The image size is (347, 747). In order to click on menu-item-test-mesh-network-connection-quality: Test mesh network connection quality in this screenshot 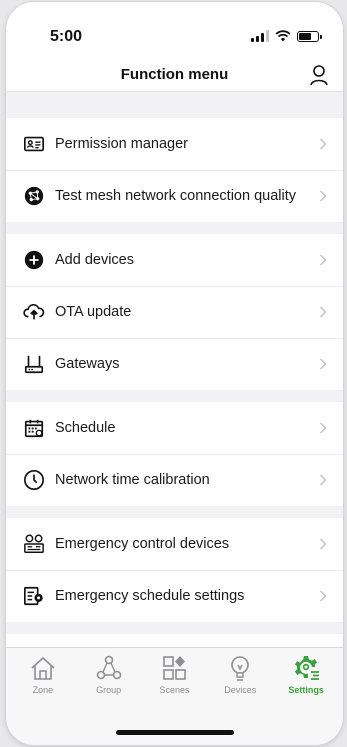, I will do `click(174, 196)`.